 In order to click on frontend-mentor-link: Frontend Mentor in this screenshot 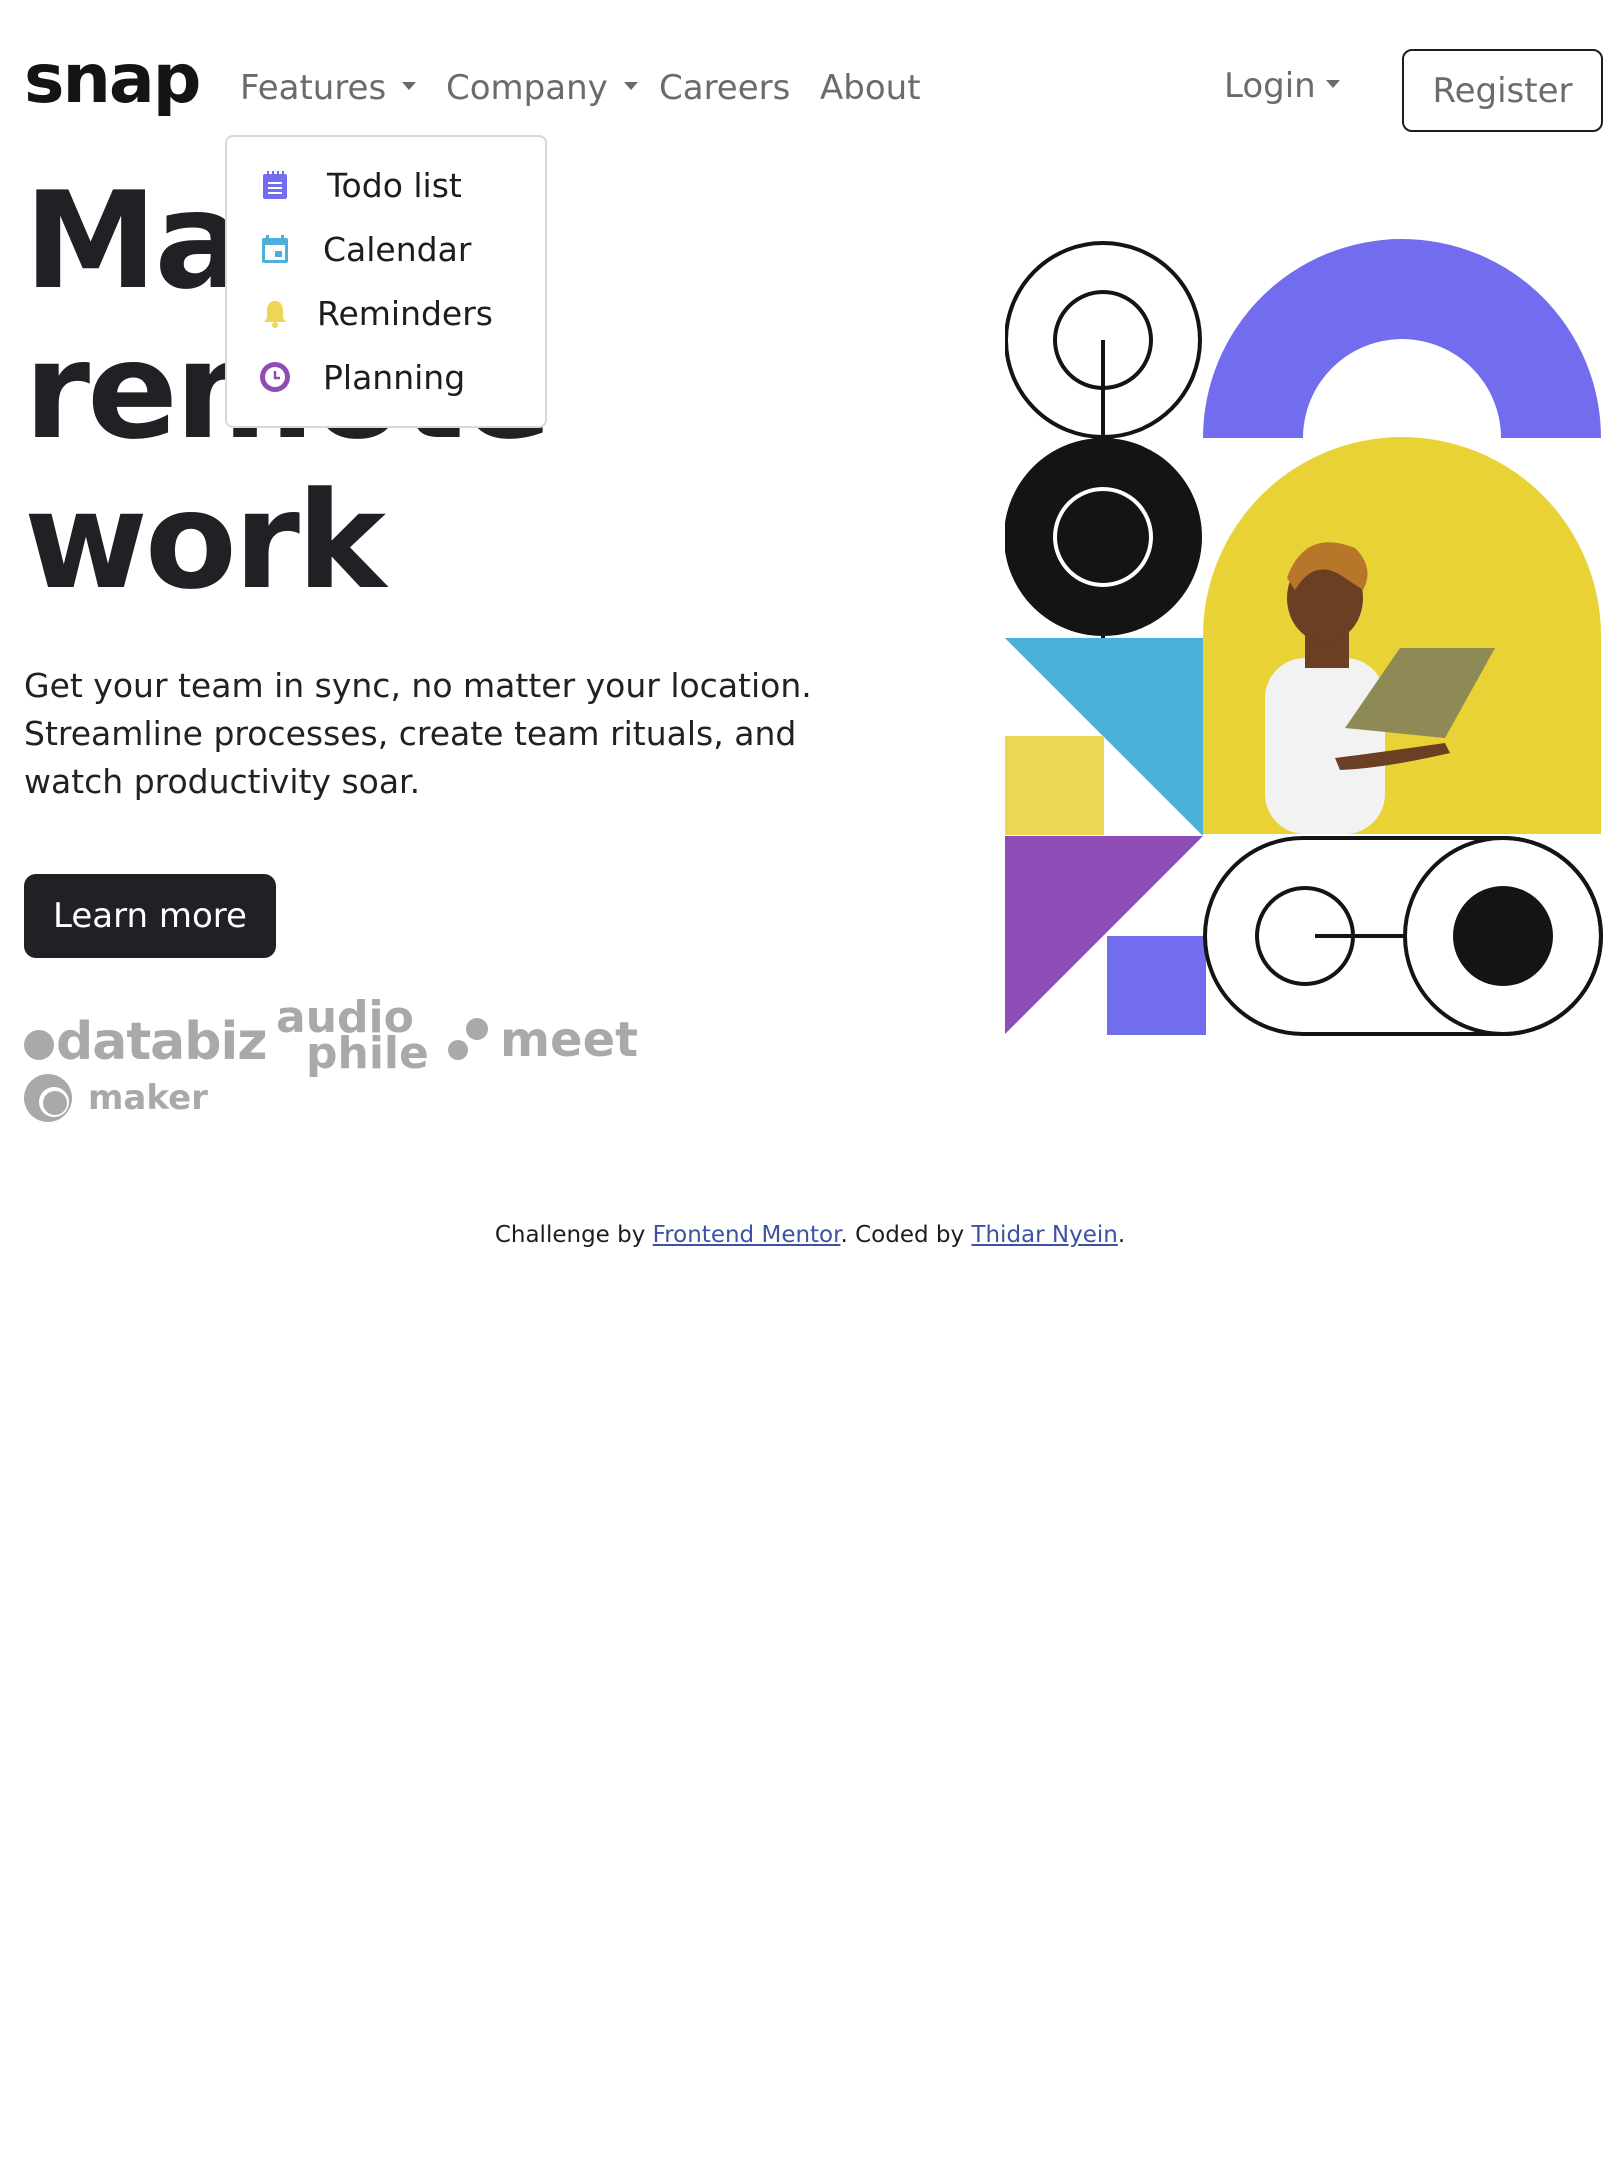, I will do `click(747, 1235)`.